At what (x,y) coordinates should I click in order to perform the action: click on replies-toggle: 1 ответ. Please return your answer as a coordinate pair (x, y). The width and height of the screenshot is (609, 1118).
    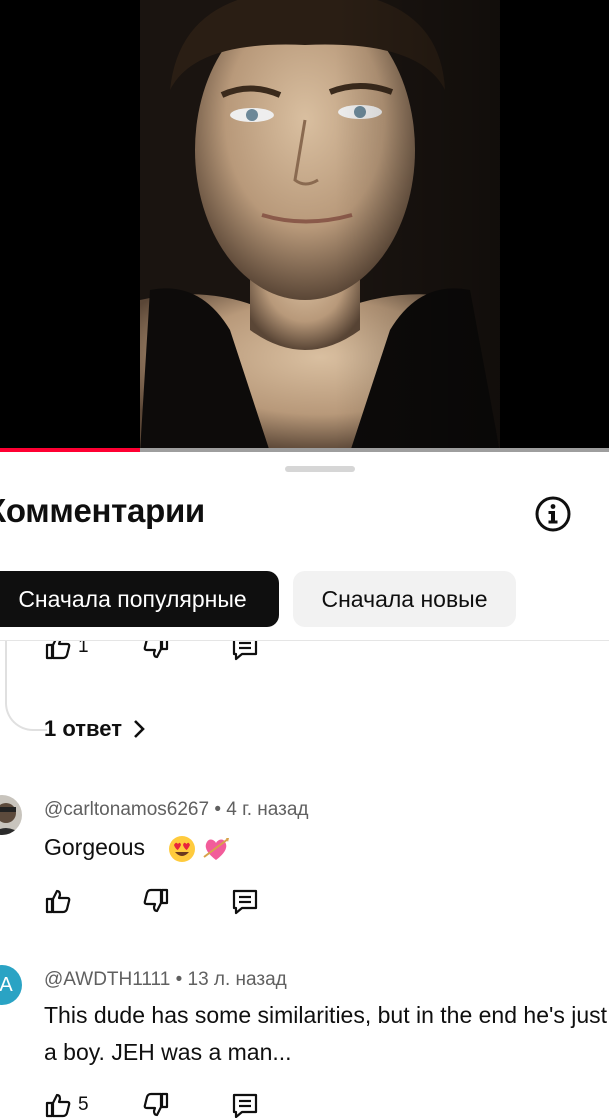
    Looking at the image, I should click on (95, 729).